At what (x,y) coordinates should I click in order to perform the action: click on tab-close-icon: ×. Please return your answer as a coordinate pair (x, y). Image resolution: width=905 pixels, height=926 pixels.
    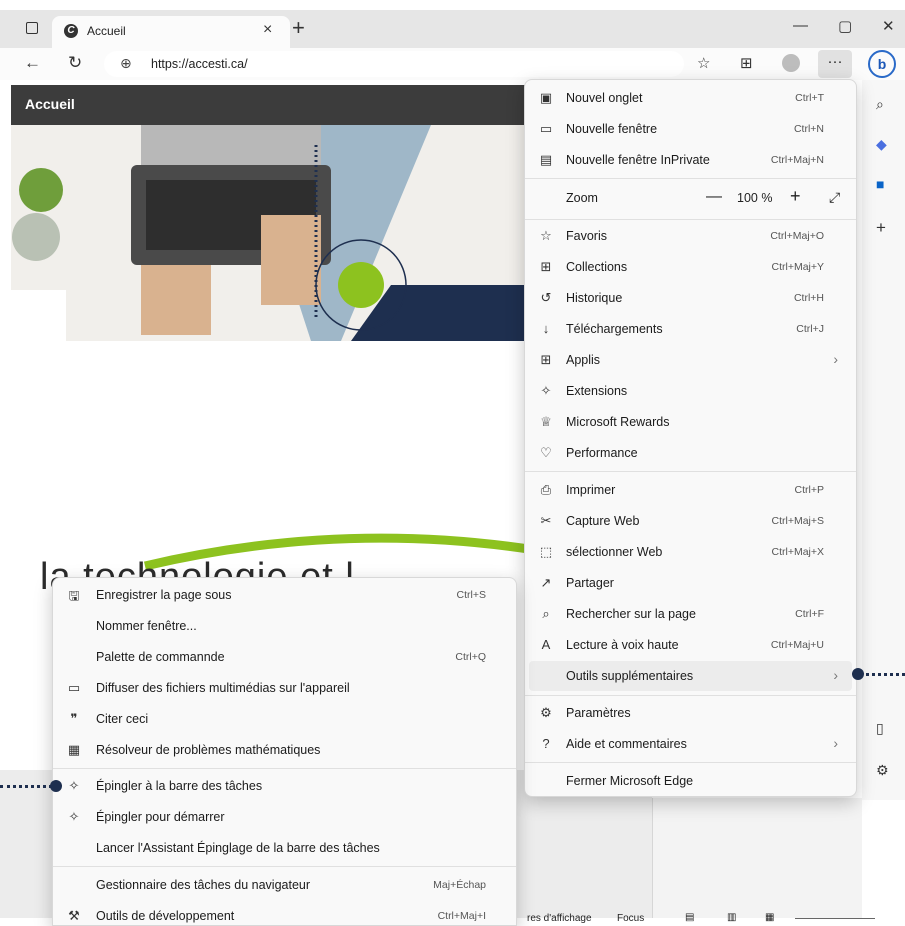
    Looking at the image, I should click on (267, 30).